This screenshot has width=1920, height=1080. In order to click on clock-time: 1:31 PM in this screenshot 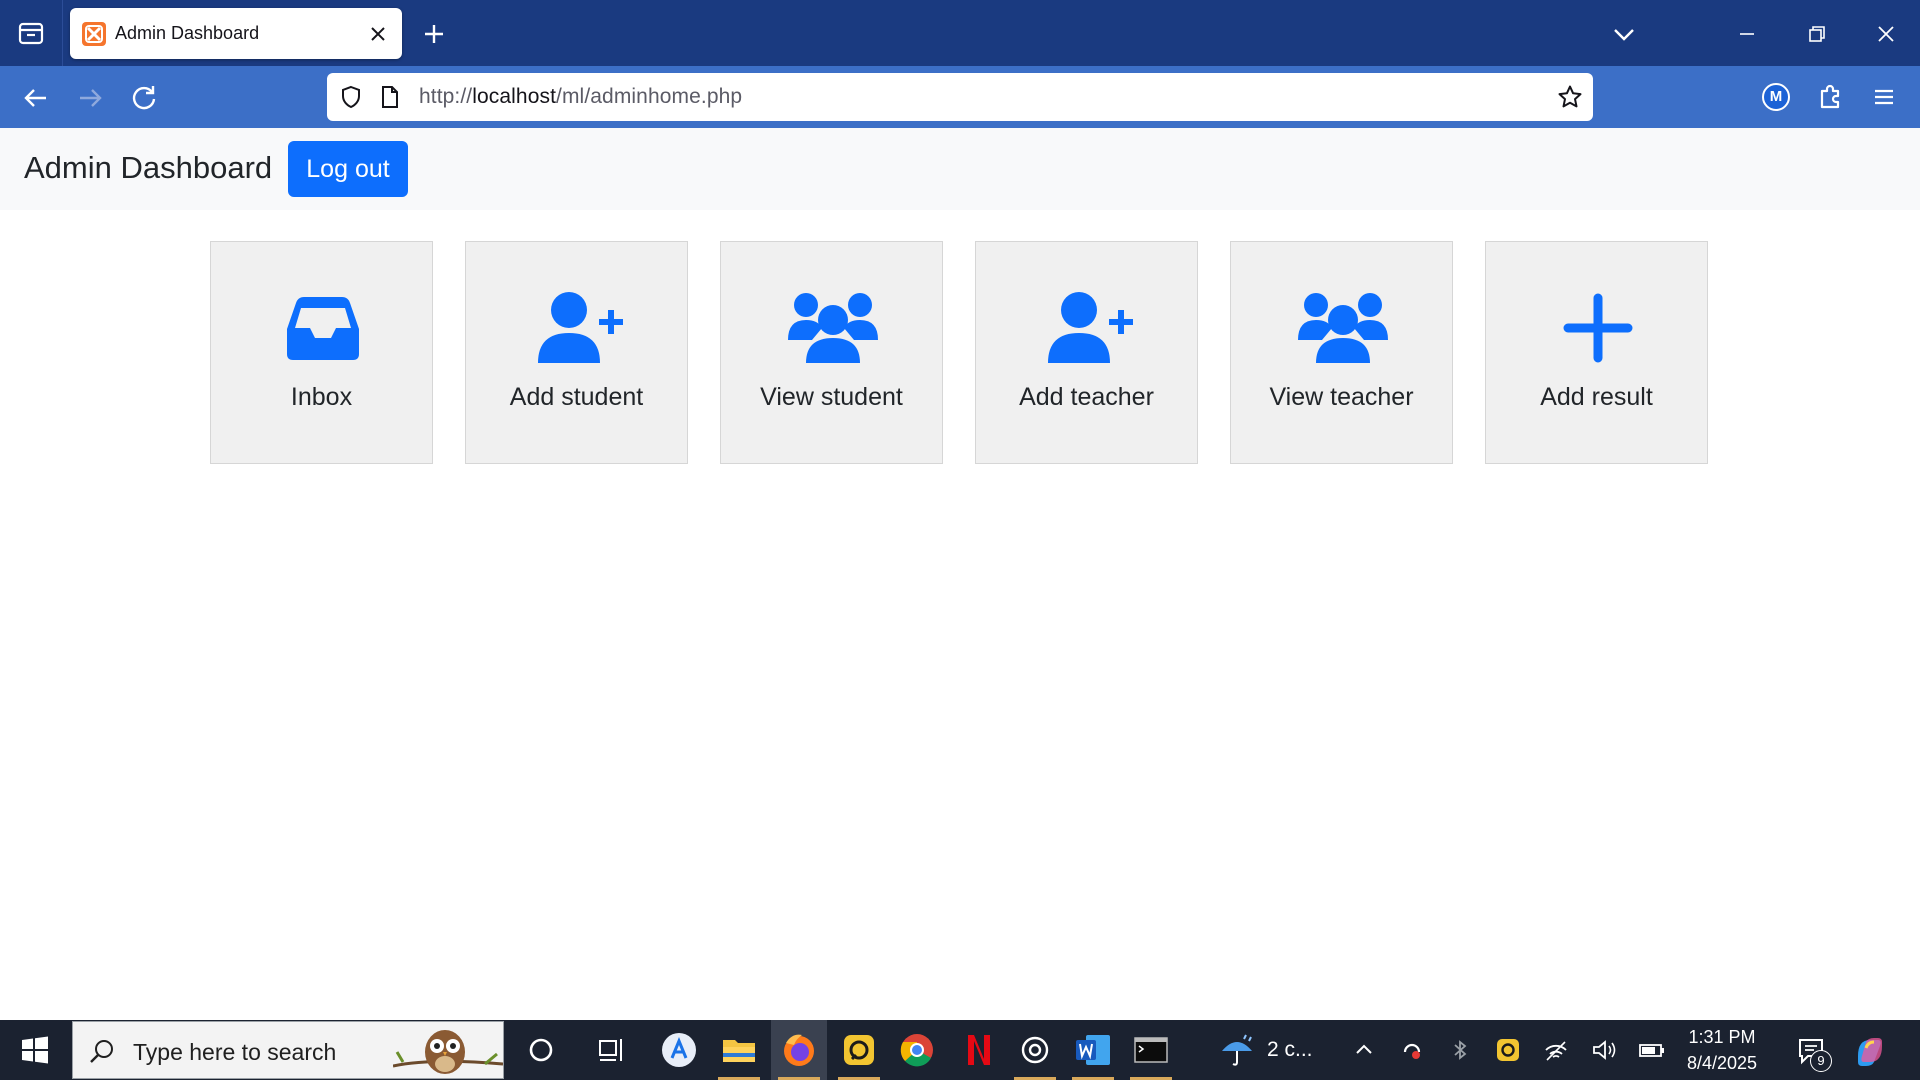, I will do `click(1722, 1037)`.